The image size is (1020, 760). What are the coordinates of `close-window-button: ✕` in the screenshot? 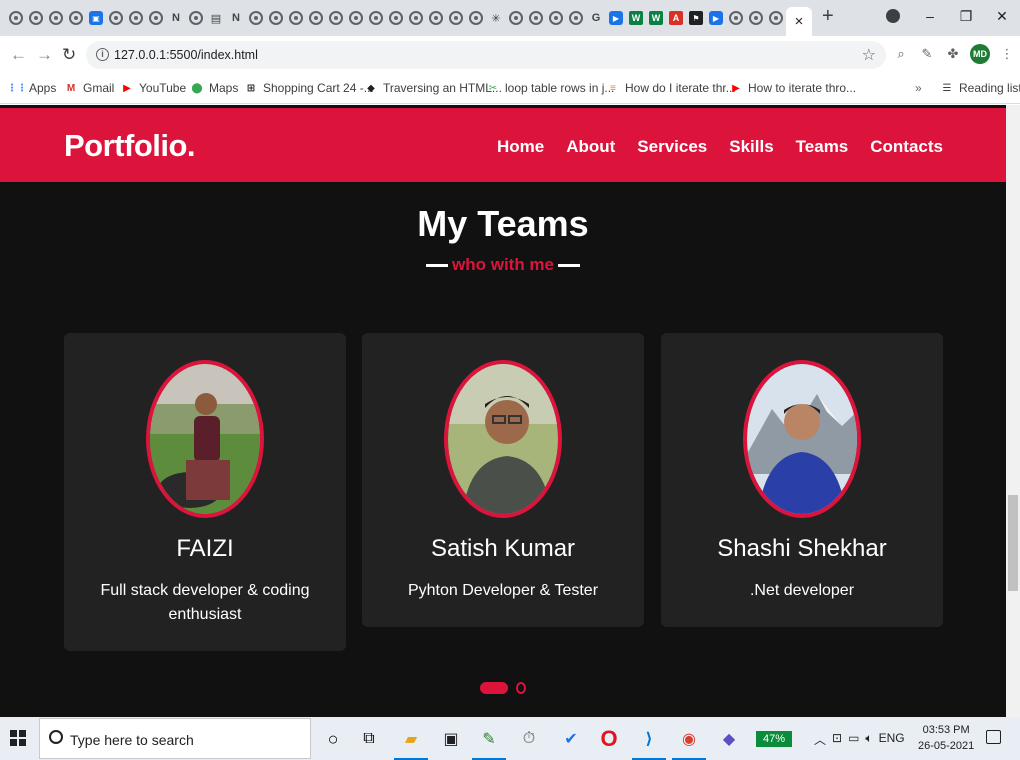 It's located at (1002, 16).